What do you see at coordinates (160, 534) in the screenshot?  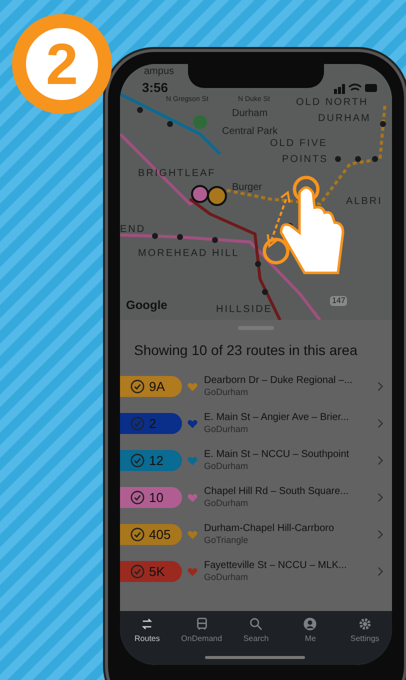 I see `route-number: 405` at bounding box center [160, 534].